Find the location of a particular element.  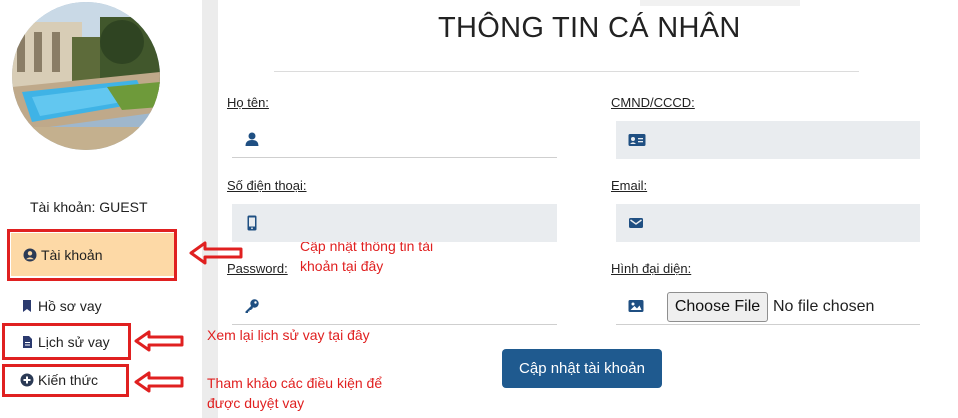

account-username: Tài khoản: GUEST is located at coordinates (89, 207).